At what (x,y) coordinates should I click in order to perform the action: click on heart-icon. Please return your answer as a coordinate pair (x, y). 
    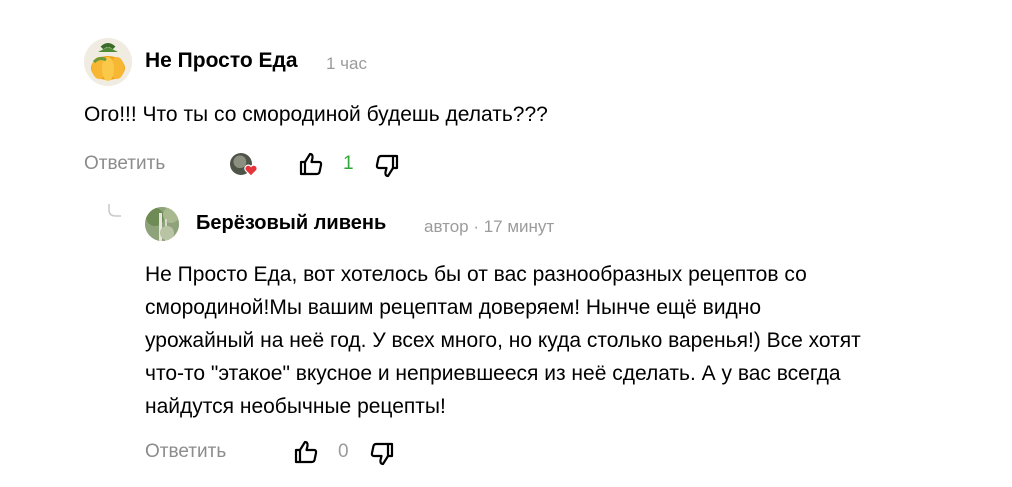
    Looking at the image, I should click on (251, 170).